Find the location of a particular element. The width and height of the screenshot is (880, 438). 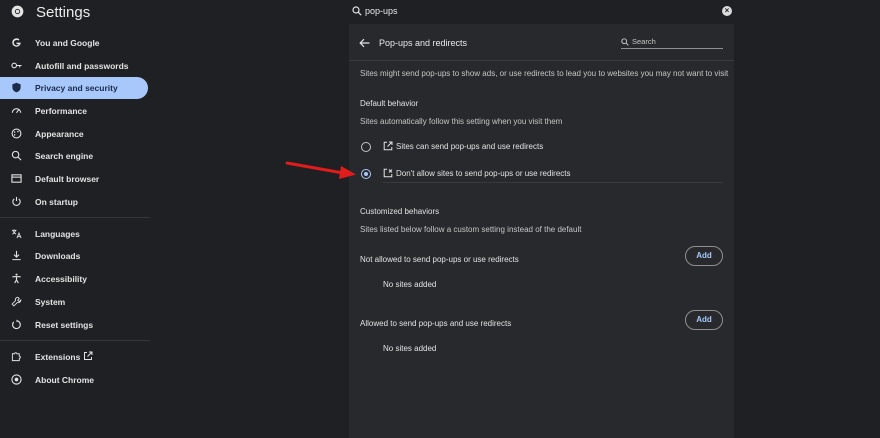

sidebar-item-autofill: Autofill and passwords is located at coordinates (74, 66).